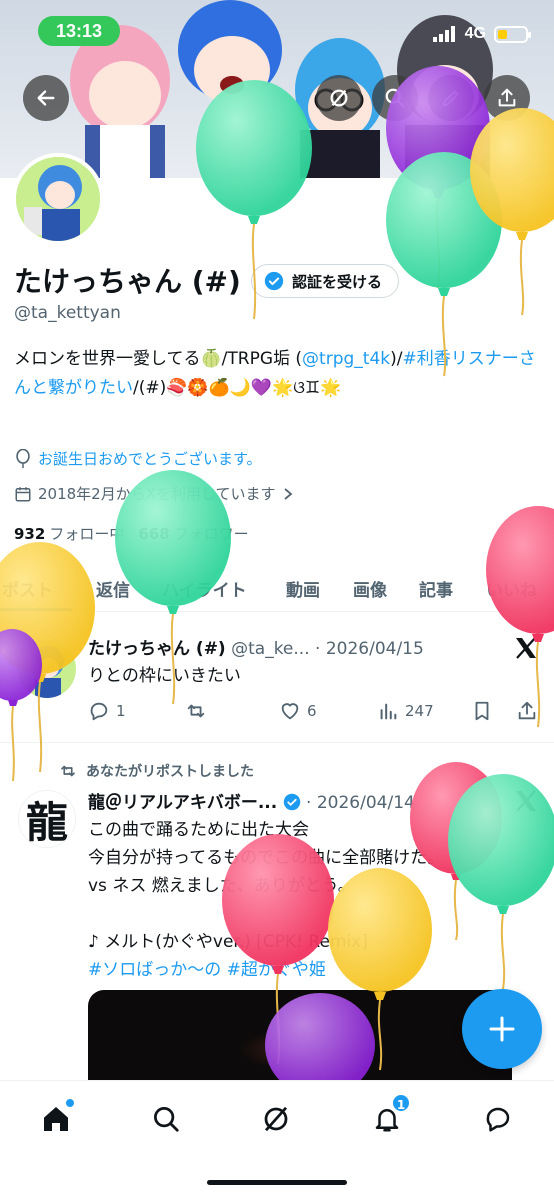 The height and width of the screenshot is (1199, 554). What do you see at coordinates (150, 459) in the screenshot?
I see `birthday-text: お誕生日おめでとうございます。` at bounding box center [150, 459].